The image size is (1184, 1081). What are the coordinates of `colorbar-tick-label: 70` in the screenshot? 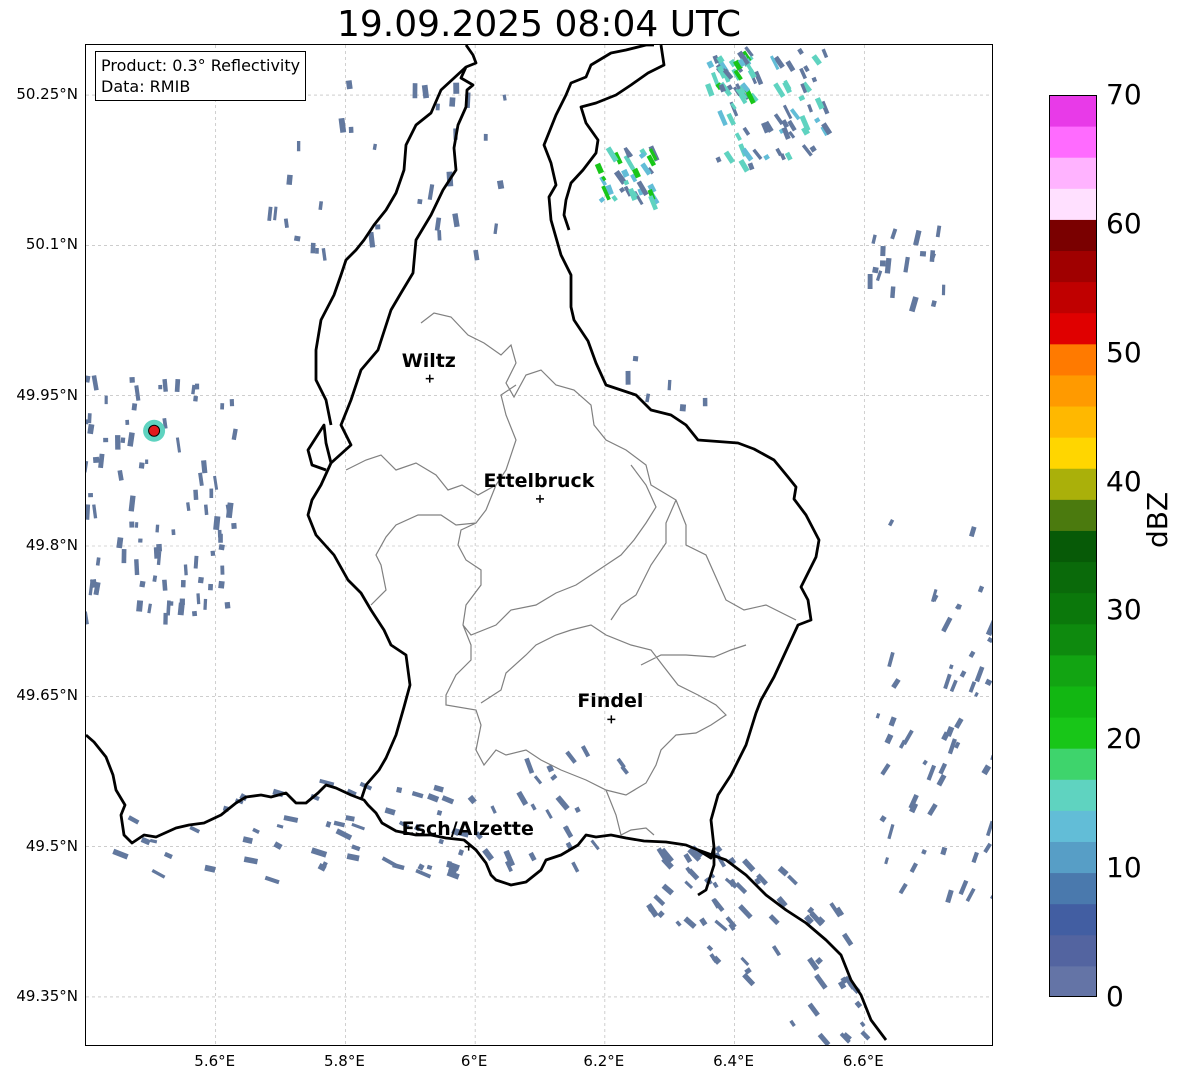 It's located at (1124, 94).